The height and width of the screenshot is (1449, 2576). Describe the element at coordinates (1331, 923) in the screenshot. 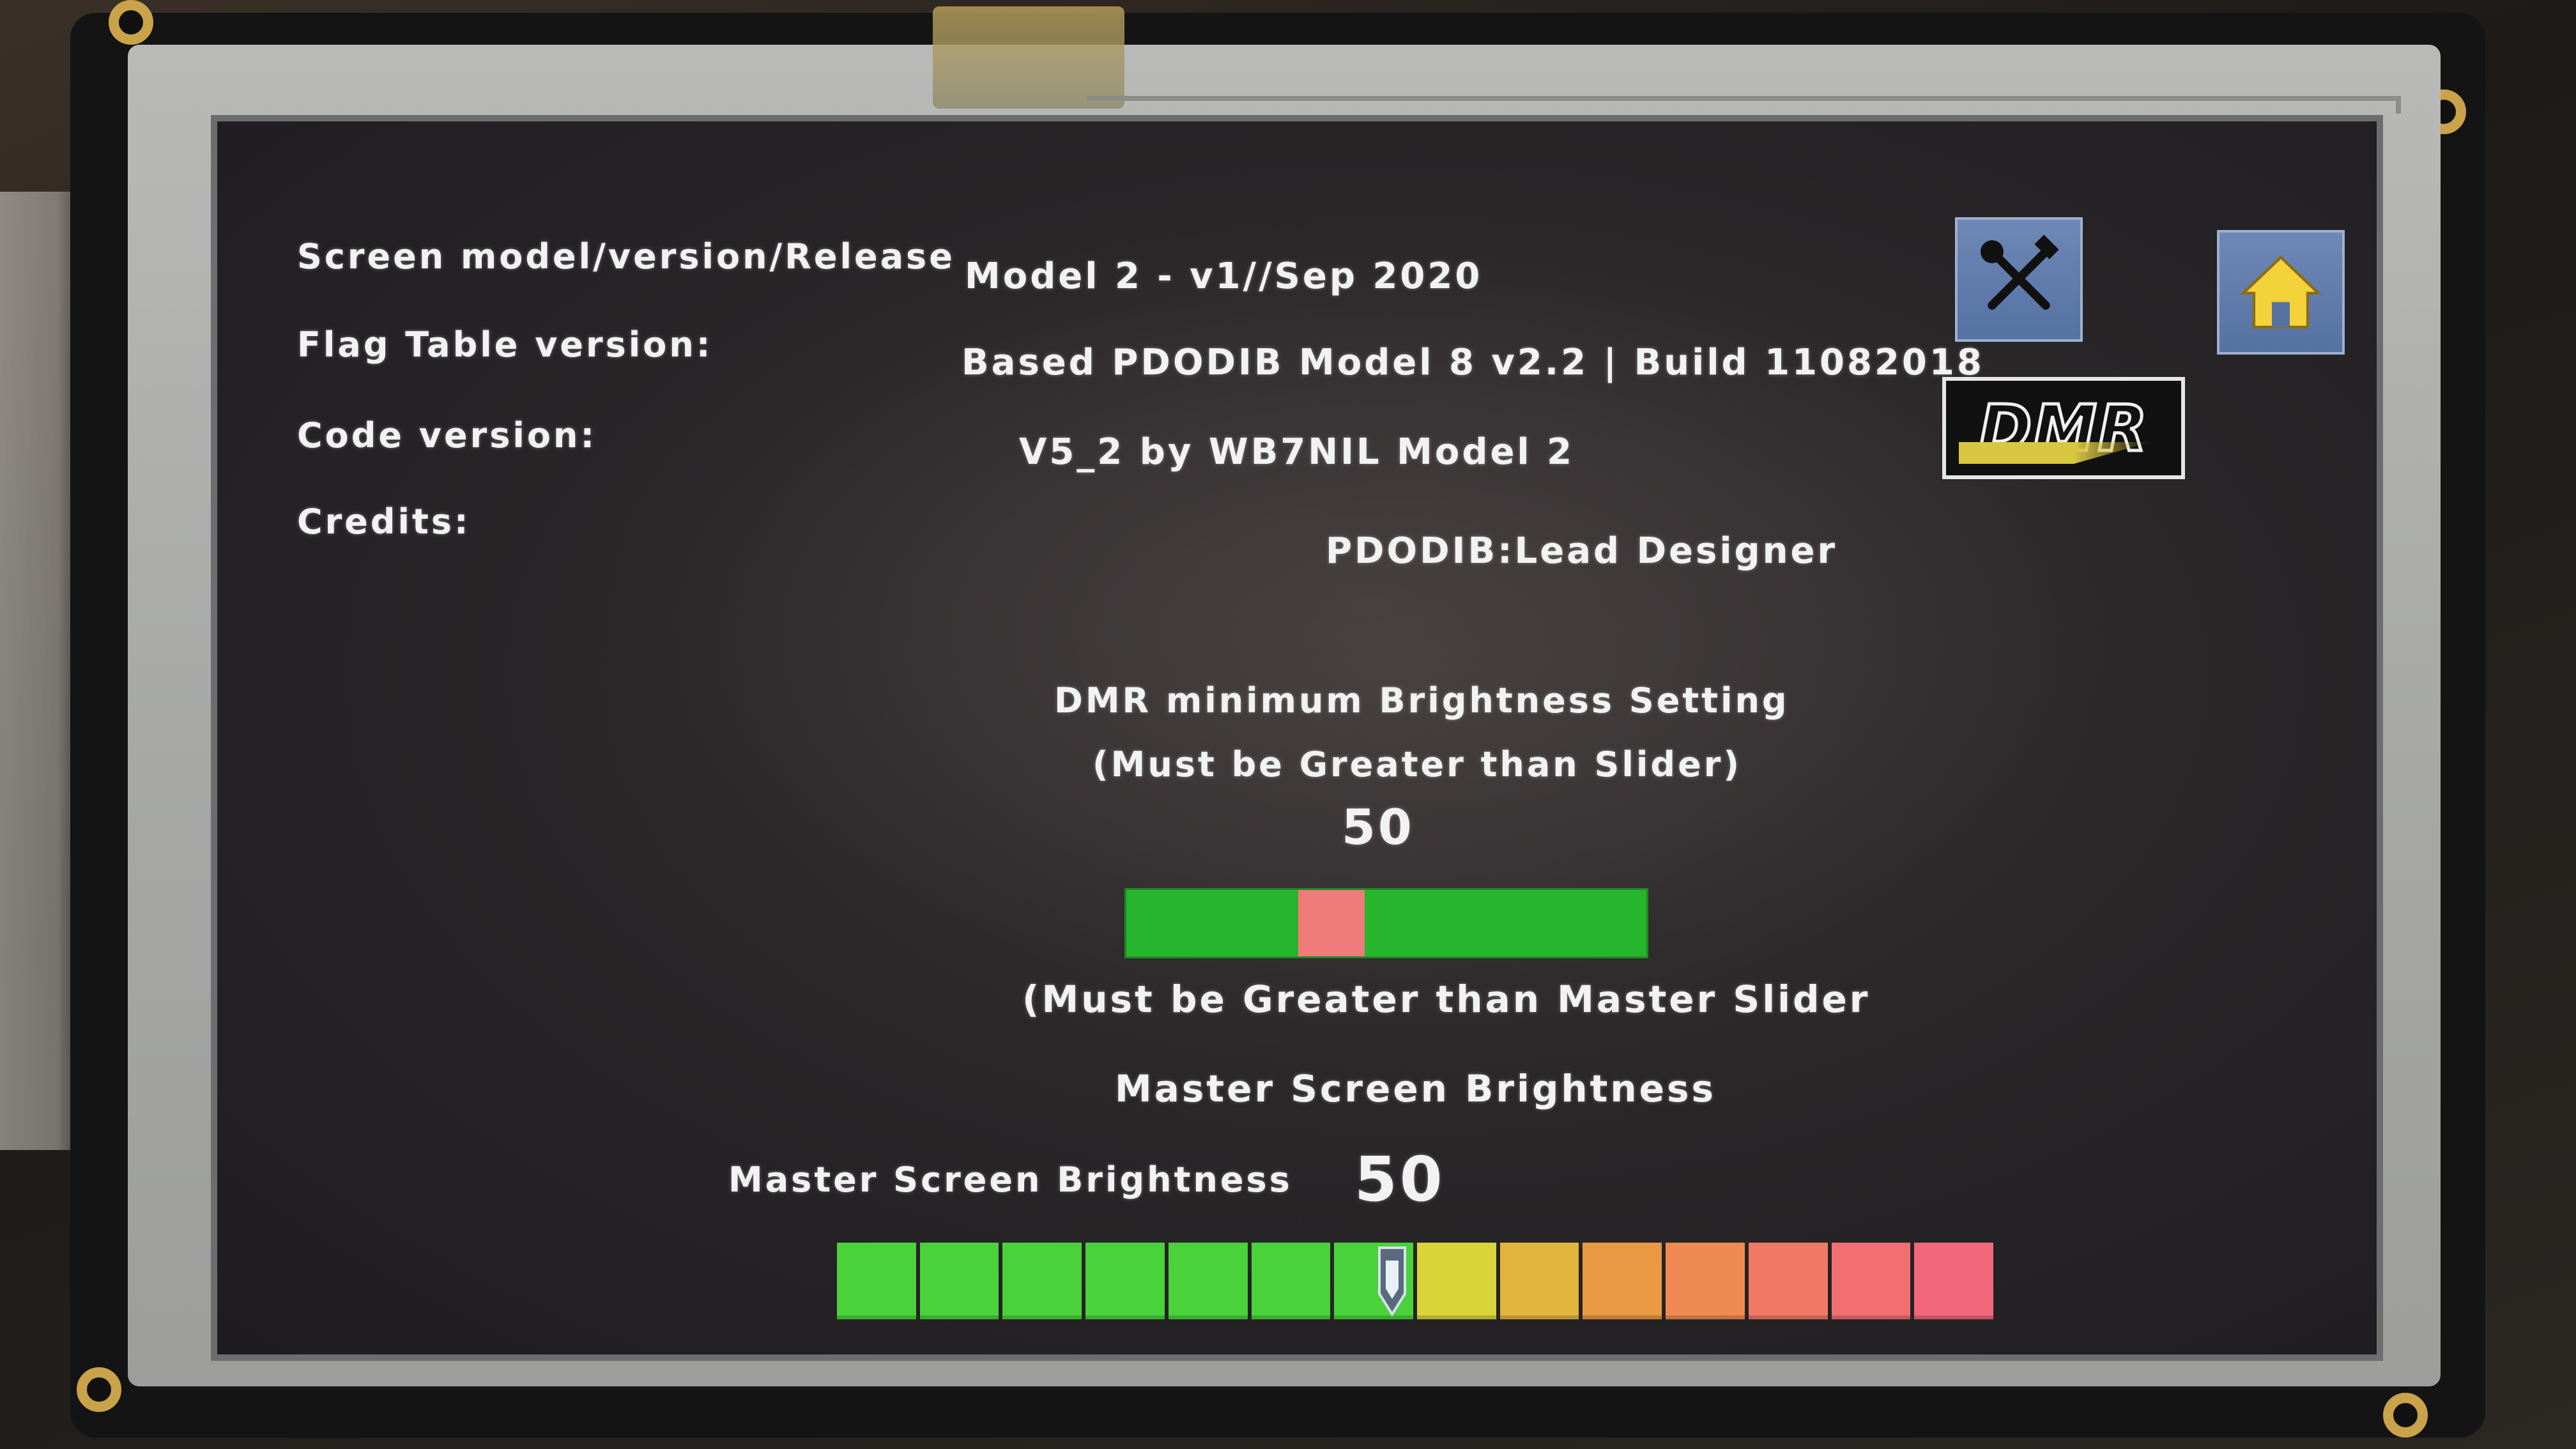

I see `dmr-brightness-marker` at that location.